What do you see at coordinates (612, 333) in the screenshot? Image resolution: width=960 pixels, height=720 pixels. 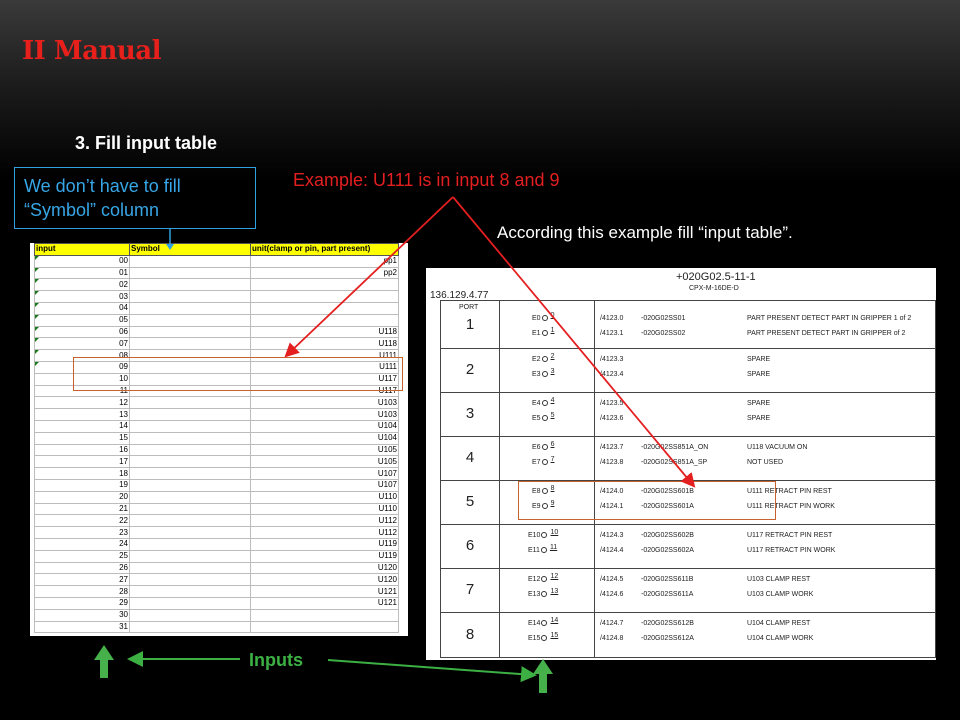 I see `address: /4123.1` at bounding box center [612, 333].